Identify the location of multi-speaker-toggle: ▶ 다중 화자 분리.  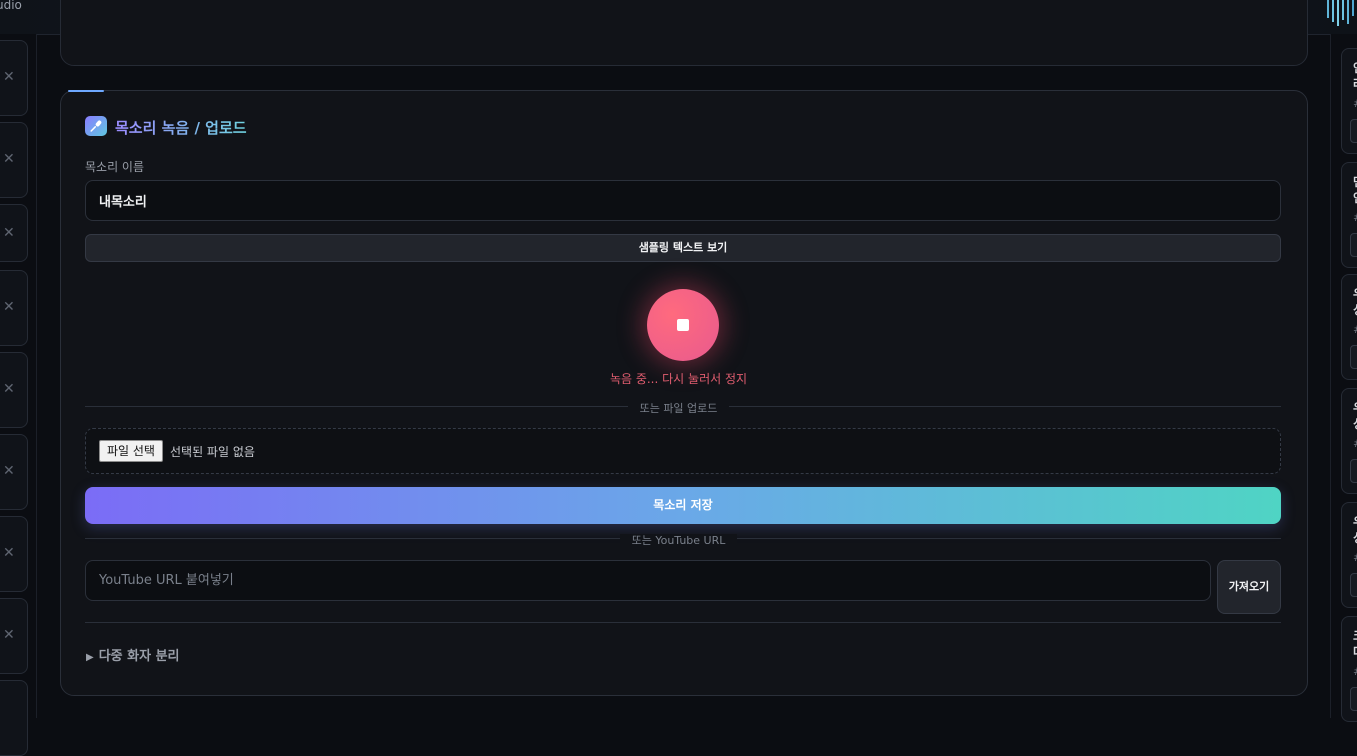
(133, 654).